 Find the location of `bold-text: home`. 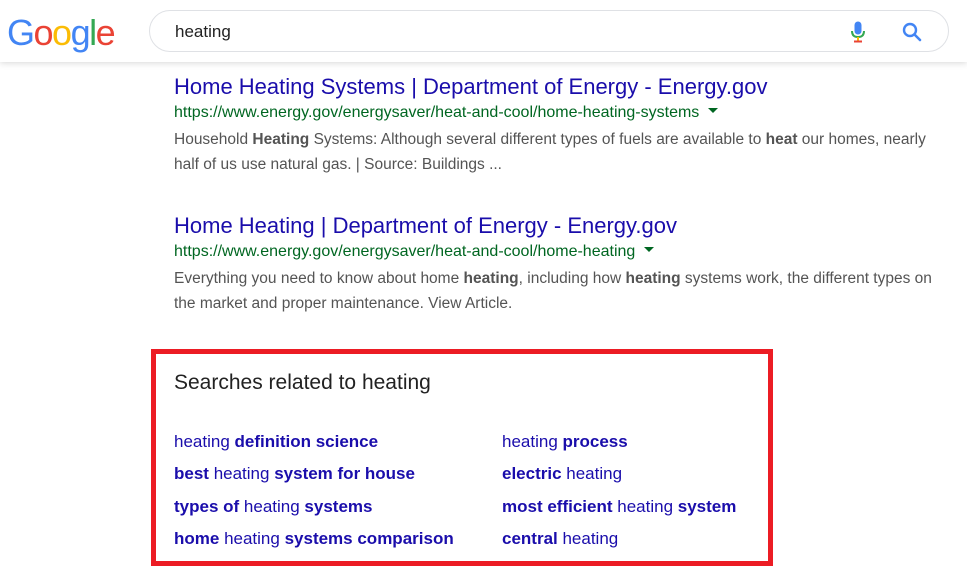

bold-text: home is located at coordinates (197, 538).